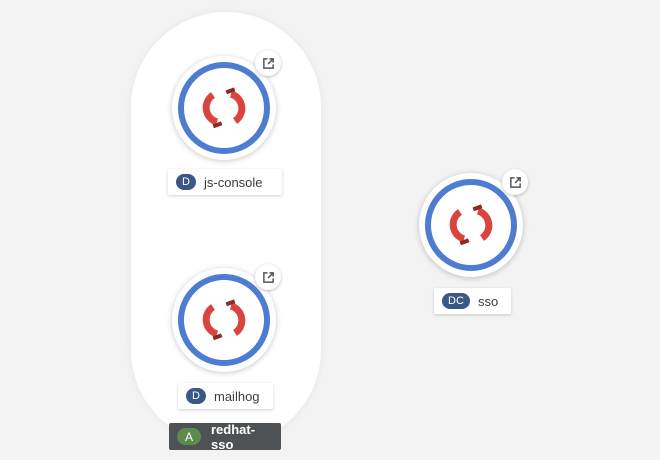 The image size is (660, 460). Describe the element at coordinates (189, 436) in the screenshot. I see `application-badge: A` at that location.